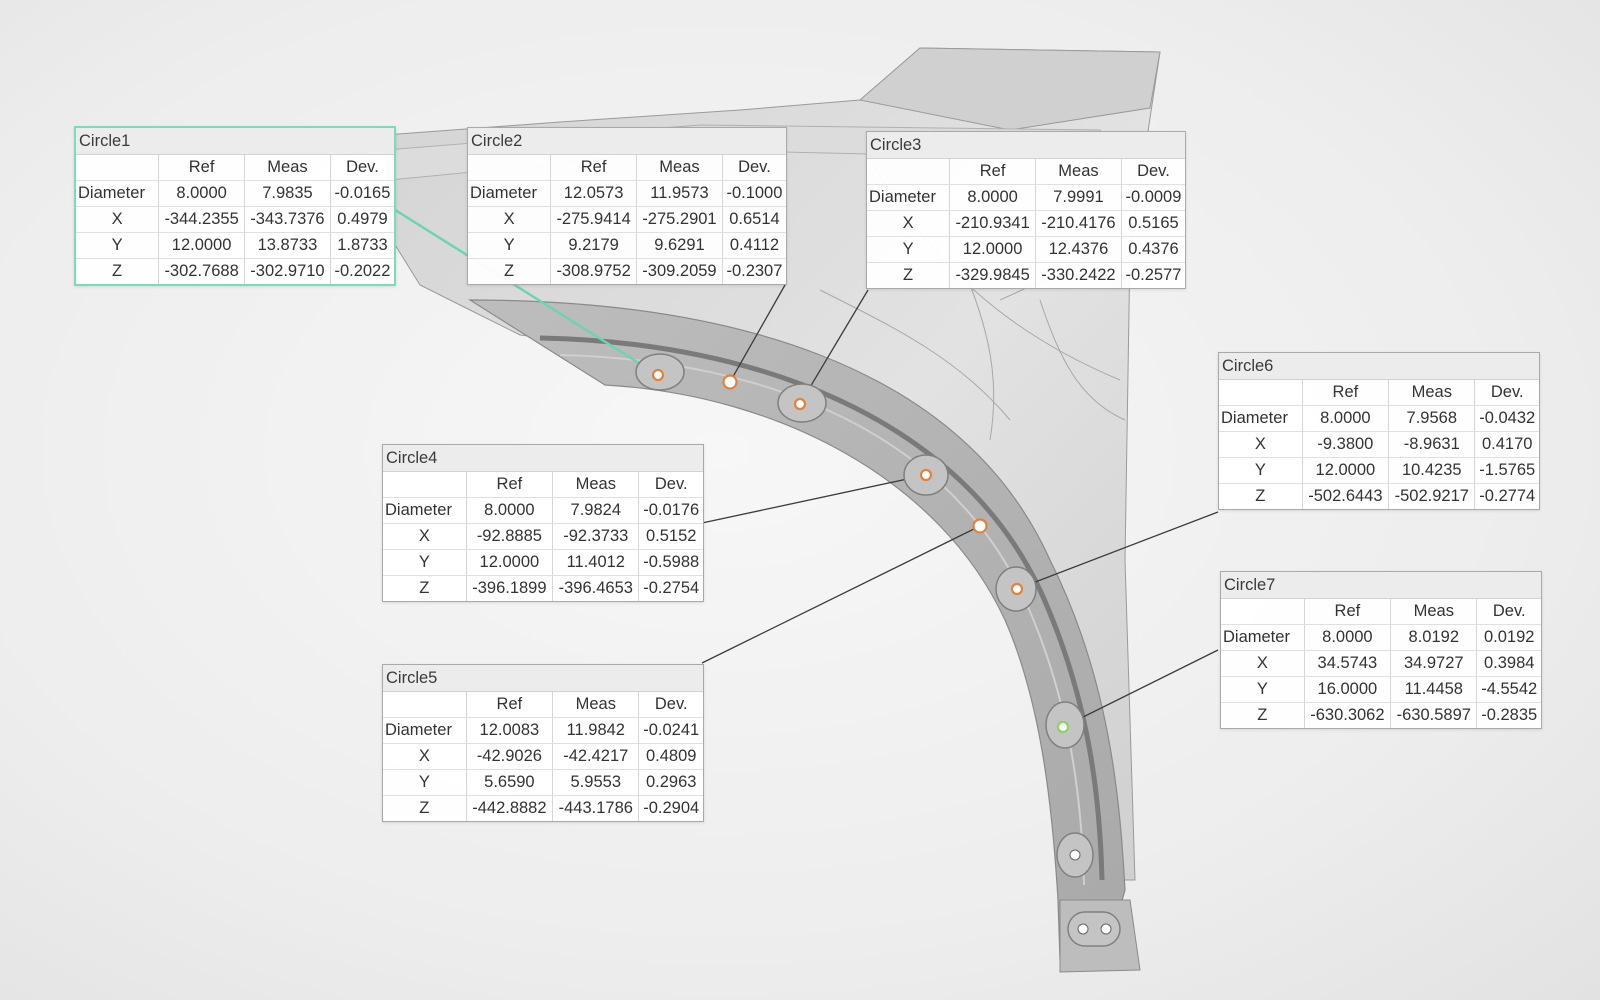 The image size is (1600, 1000). I want to click on ref-value: 16.0000, so click(1348, 689).